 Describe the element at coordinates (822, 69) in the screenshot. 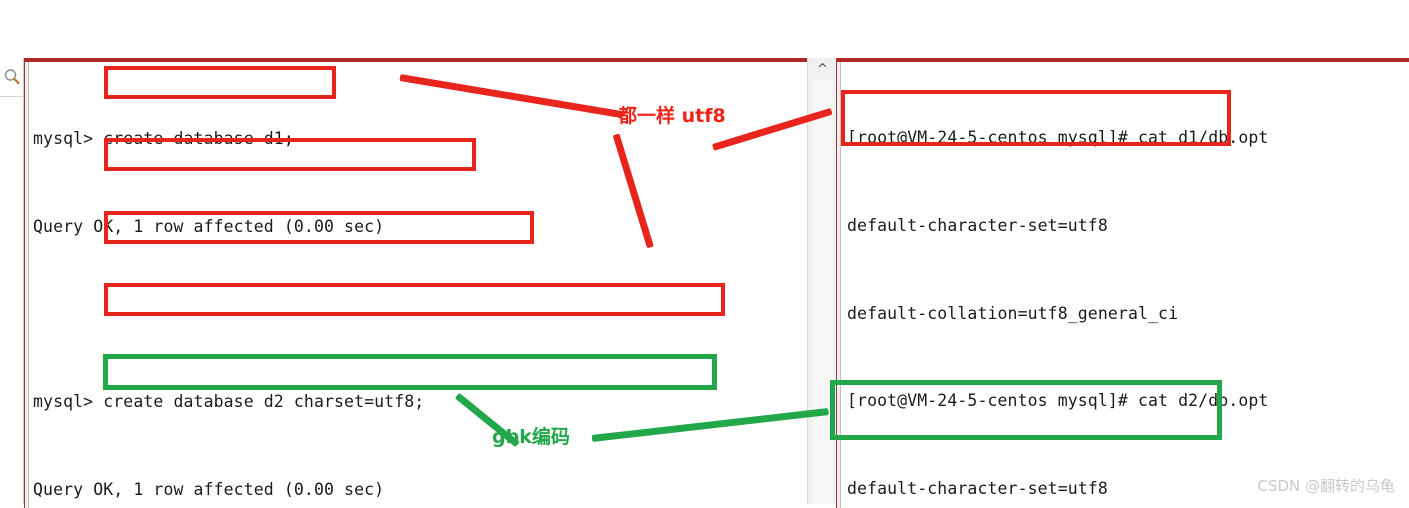

I see `scroll-up-arrow-icon: ^` at that location.